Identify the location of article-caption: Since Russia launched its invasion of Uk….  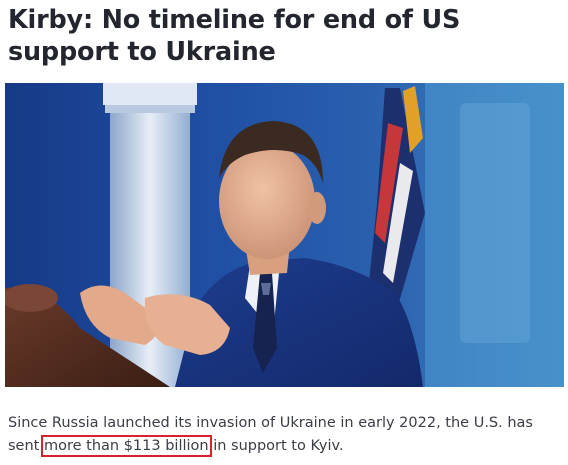
(286, 435).